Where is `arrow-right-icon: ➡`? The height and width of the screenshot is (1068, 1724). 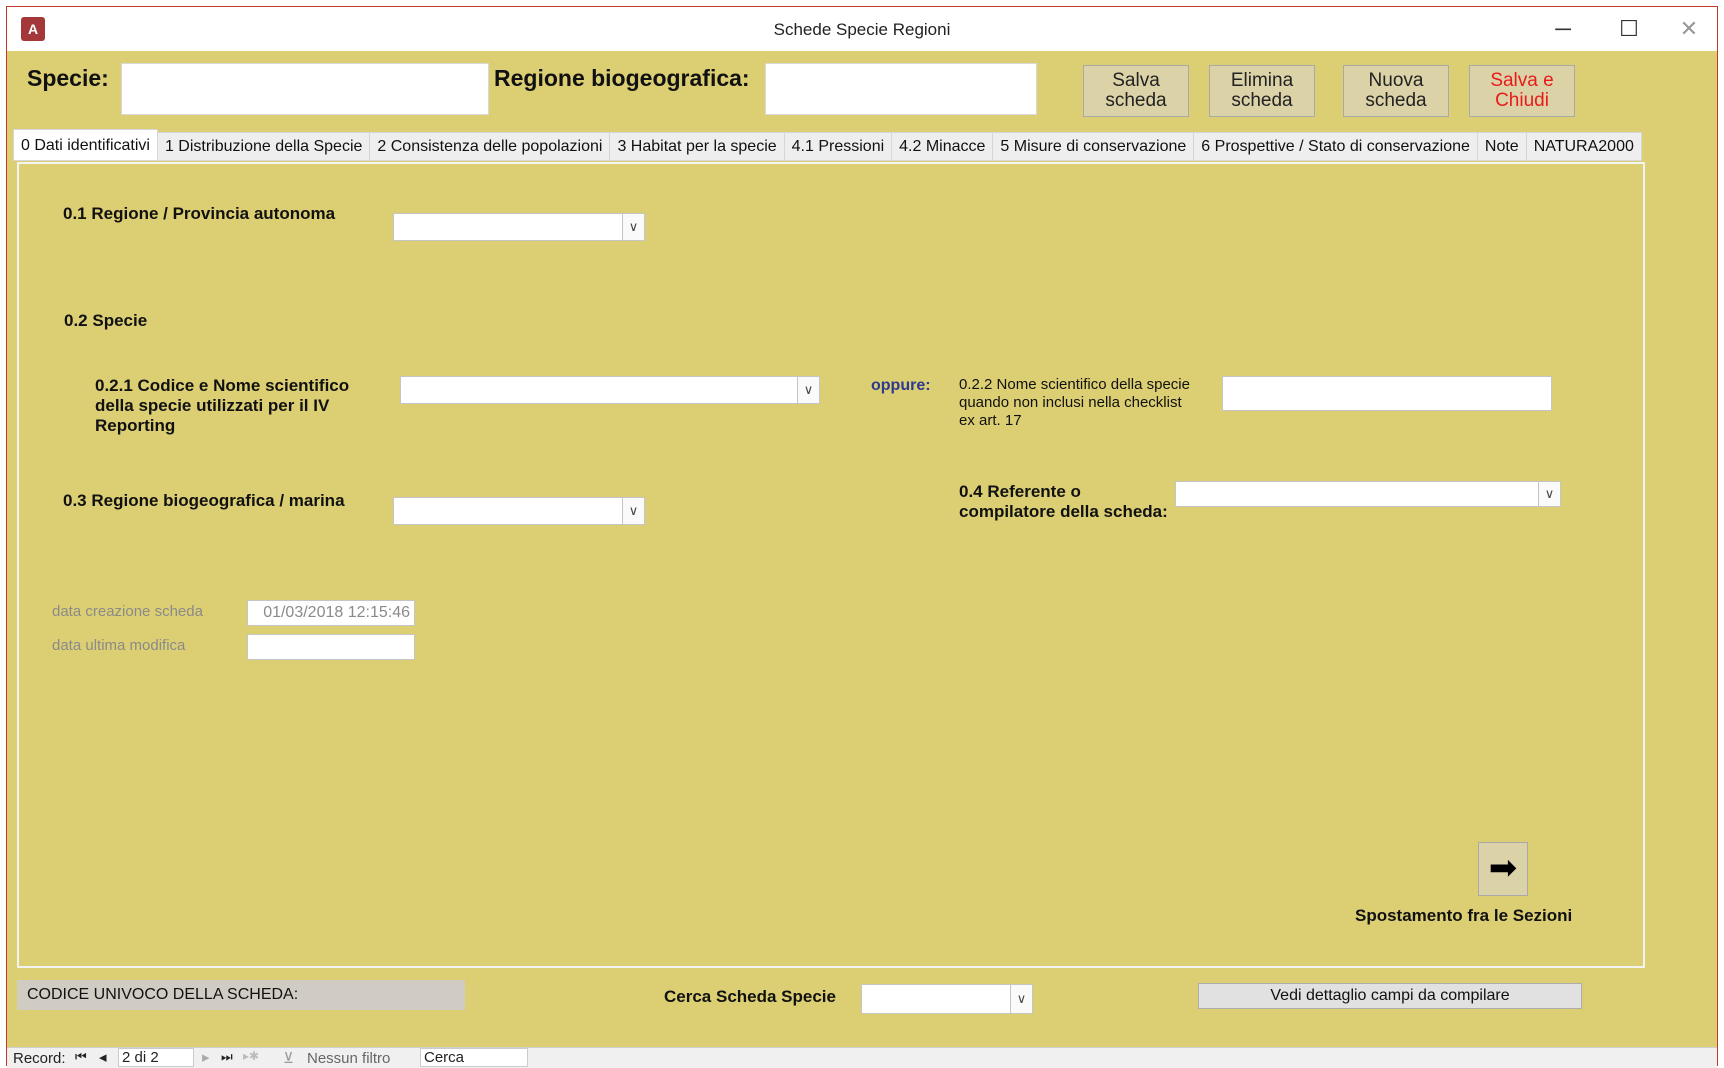 arrow-right-icon: ➡ is located at coordinates (1503, 868).